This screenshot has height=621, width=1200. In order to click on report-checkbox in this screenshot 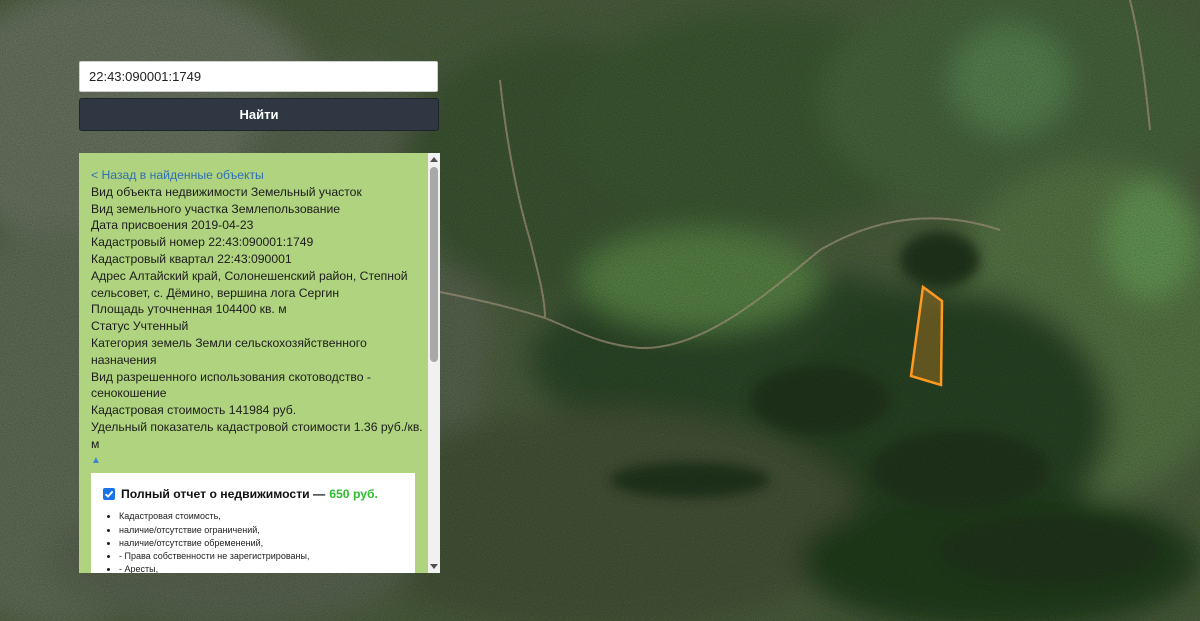, I will do `click(109, 493)`.